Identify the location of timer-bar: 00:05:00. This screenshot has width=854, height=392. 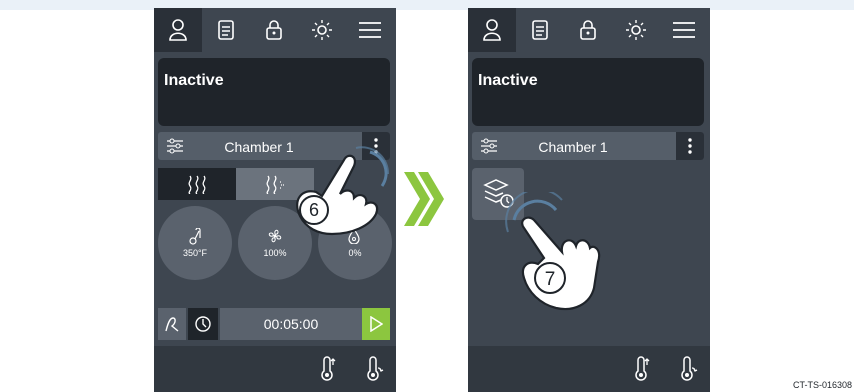
(274, 324).